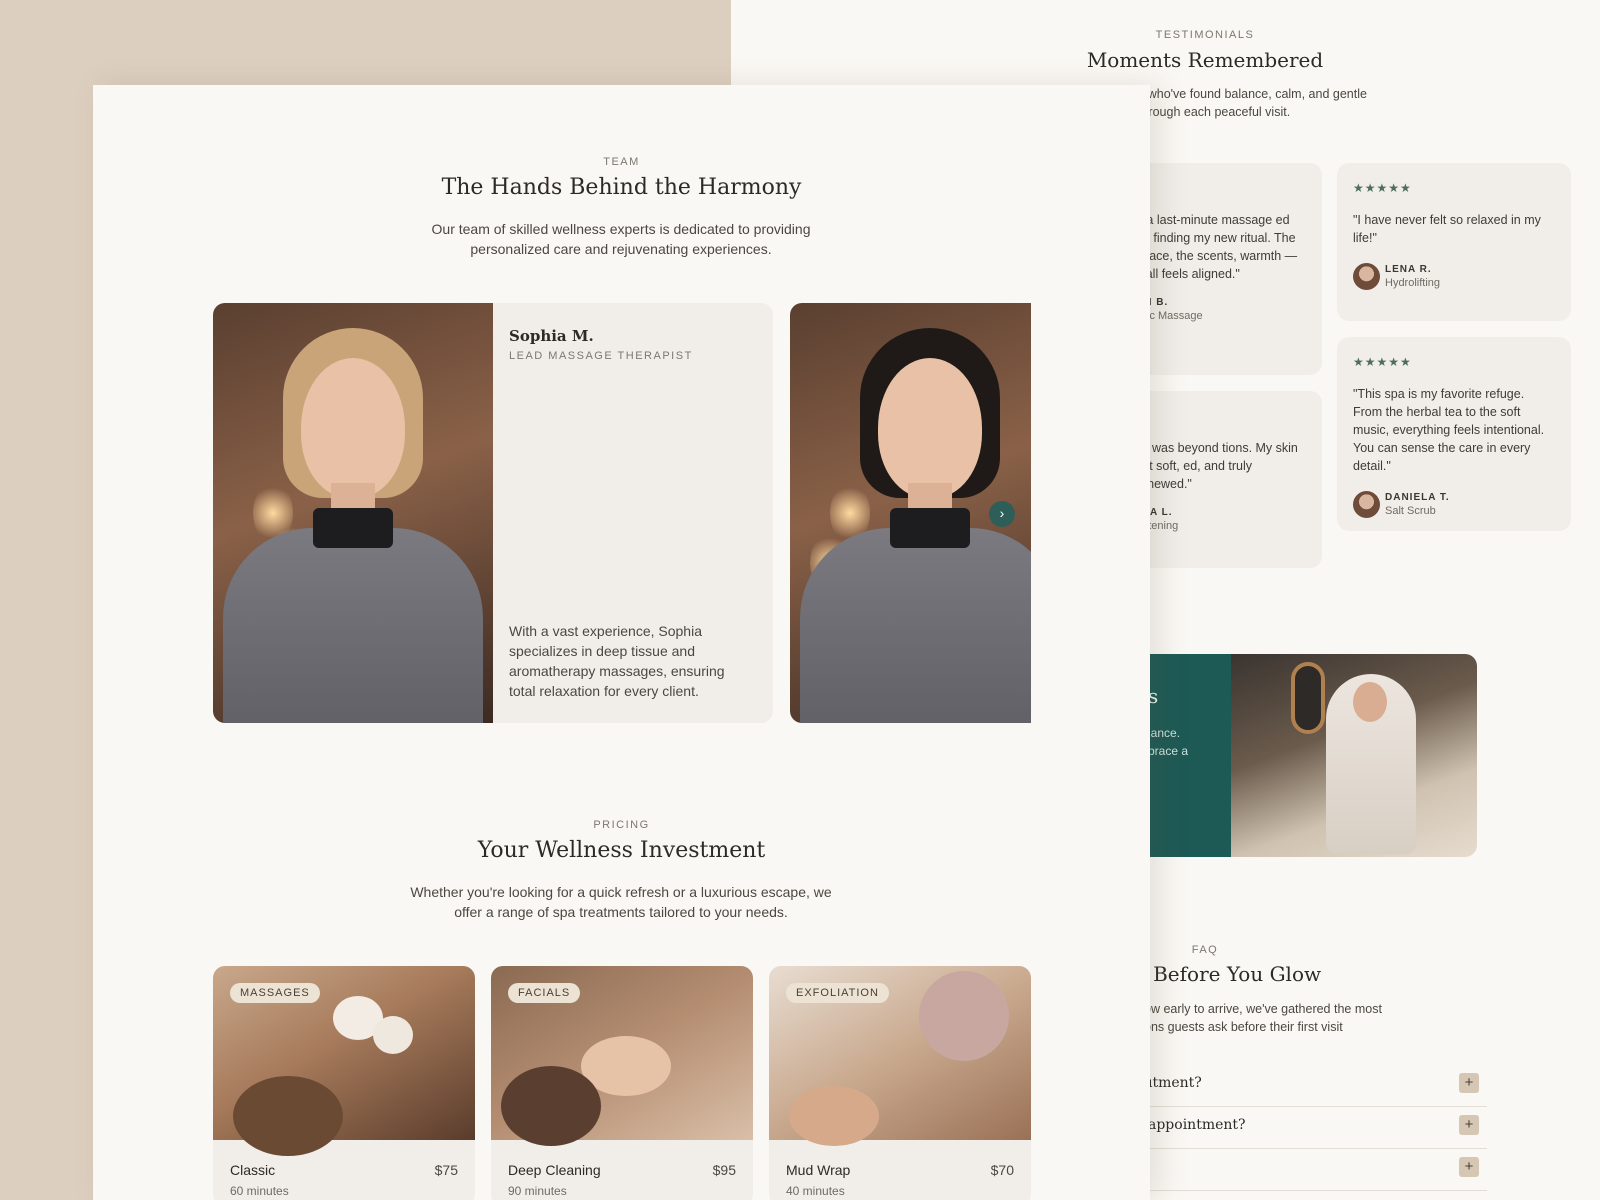 This screenshot has width=1600, height=1200. What do you see at coordinates (1408, 269) in the screenshot?
I see `testimonial-author: LENA R.` at bounding box center [1408, 269].